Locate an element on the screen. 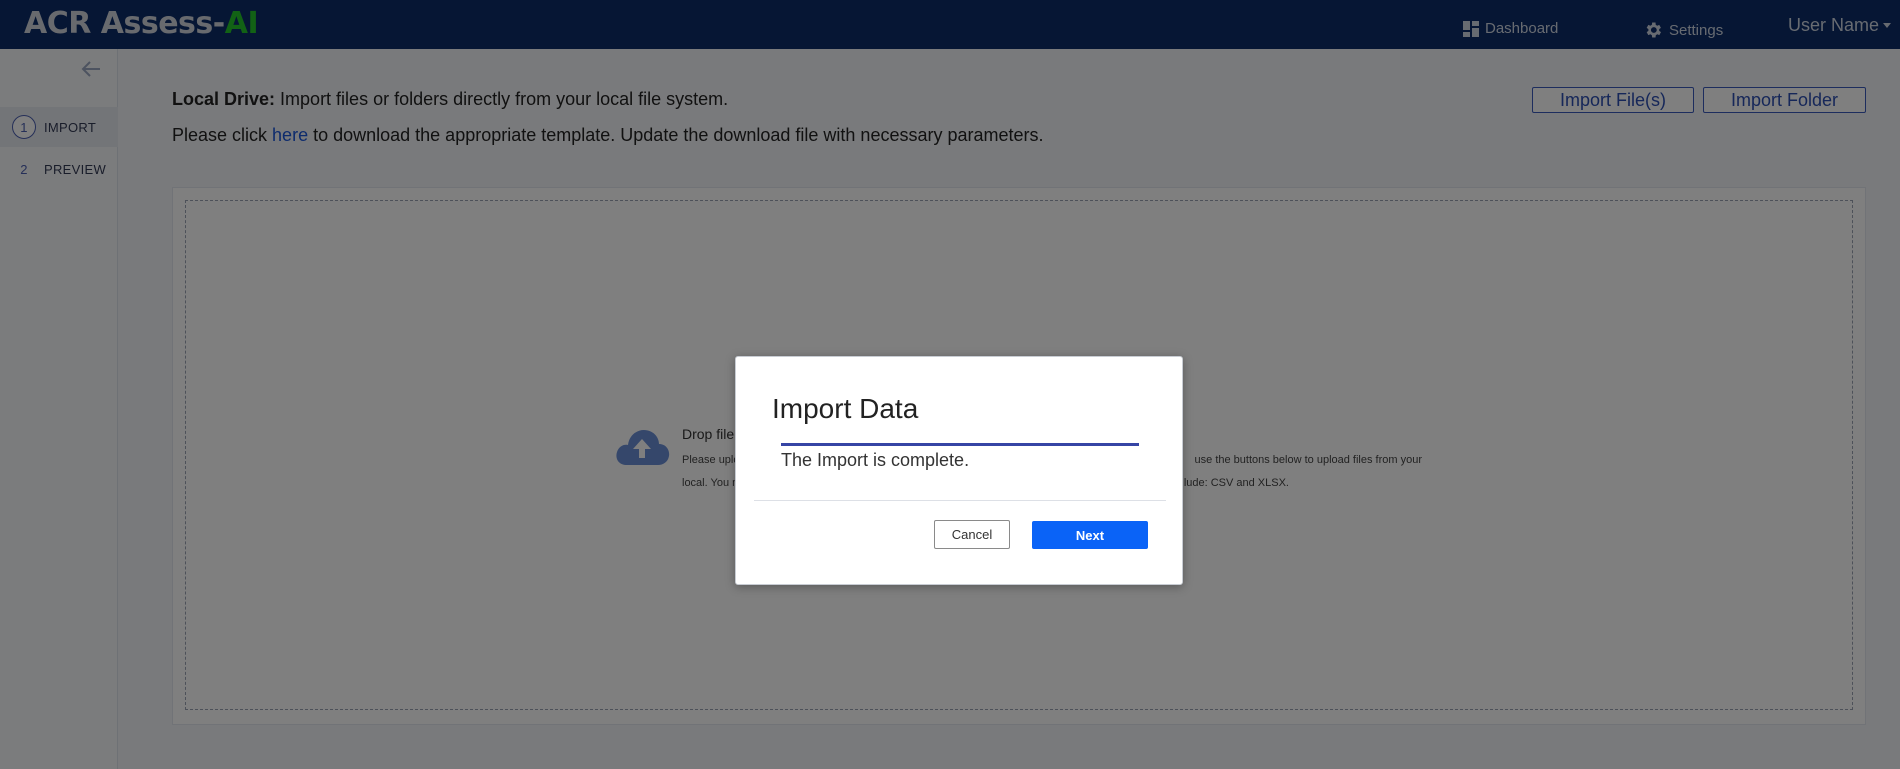  dialog-message: The Import is complete. is located at coordinates (875, 460).